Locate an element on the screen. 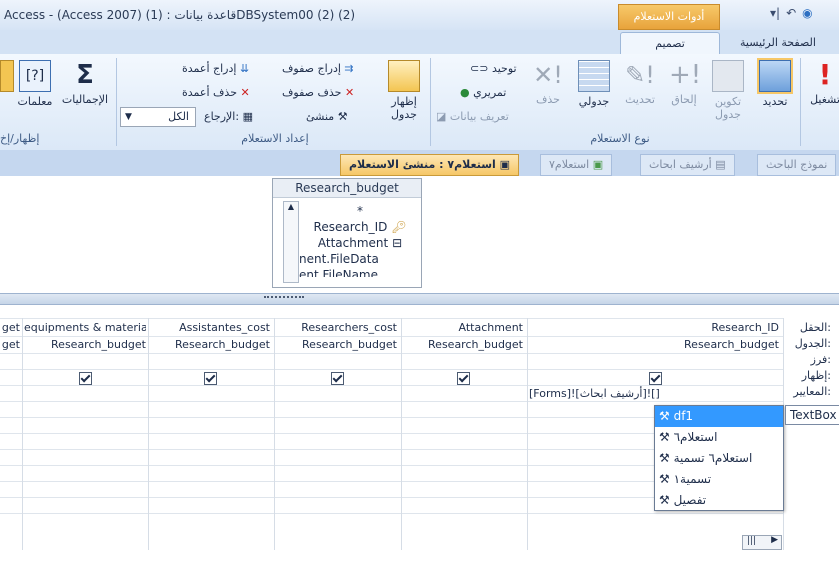 The height and width of the screenshot is (575, 839). show-table-button: إظهار جدول is located at coordinates (404, 90).